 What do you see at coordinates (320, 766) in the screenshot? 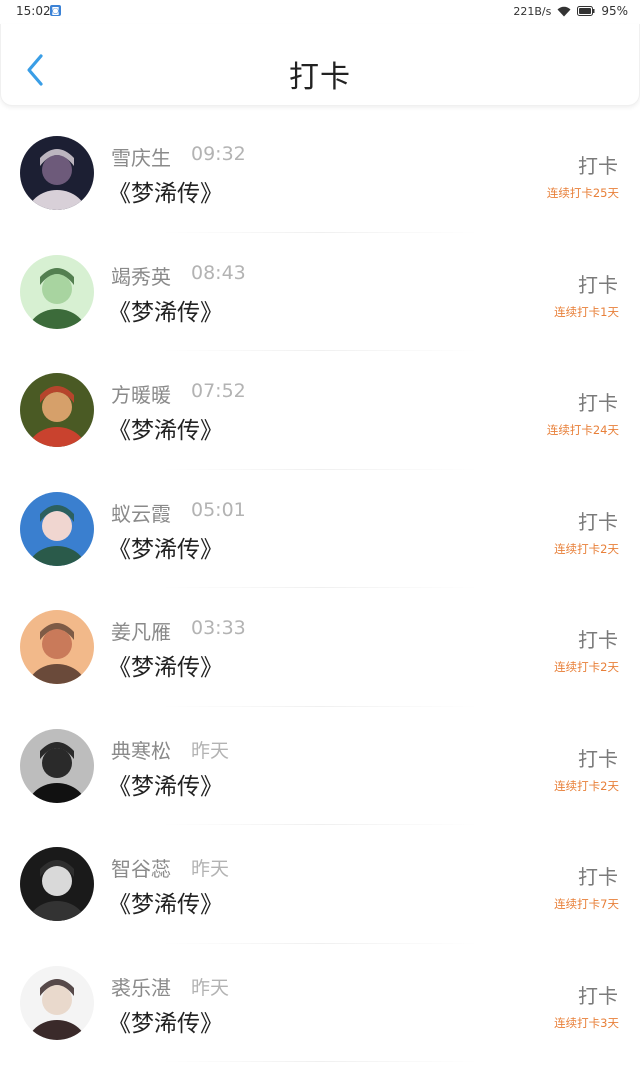
I see `list-item: 典寒松 昨天 《梦浠传》 打卡 连续打卡2天` at bounding box center [320, 766].